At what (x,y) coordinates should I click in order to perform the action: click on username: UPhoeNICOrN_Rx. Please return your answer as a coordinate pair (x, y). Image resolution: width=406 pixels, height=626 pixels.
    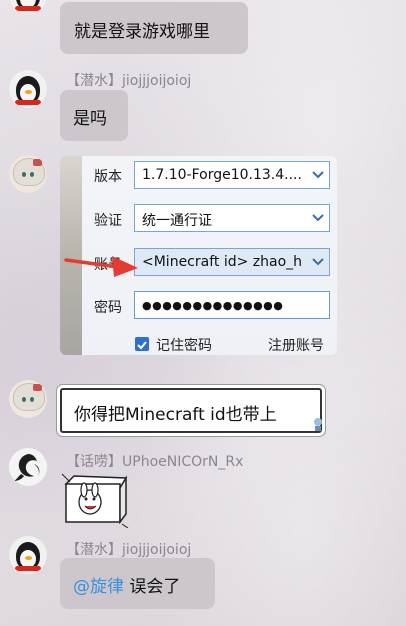
    Looking at the image, I should click on (182, 462).